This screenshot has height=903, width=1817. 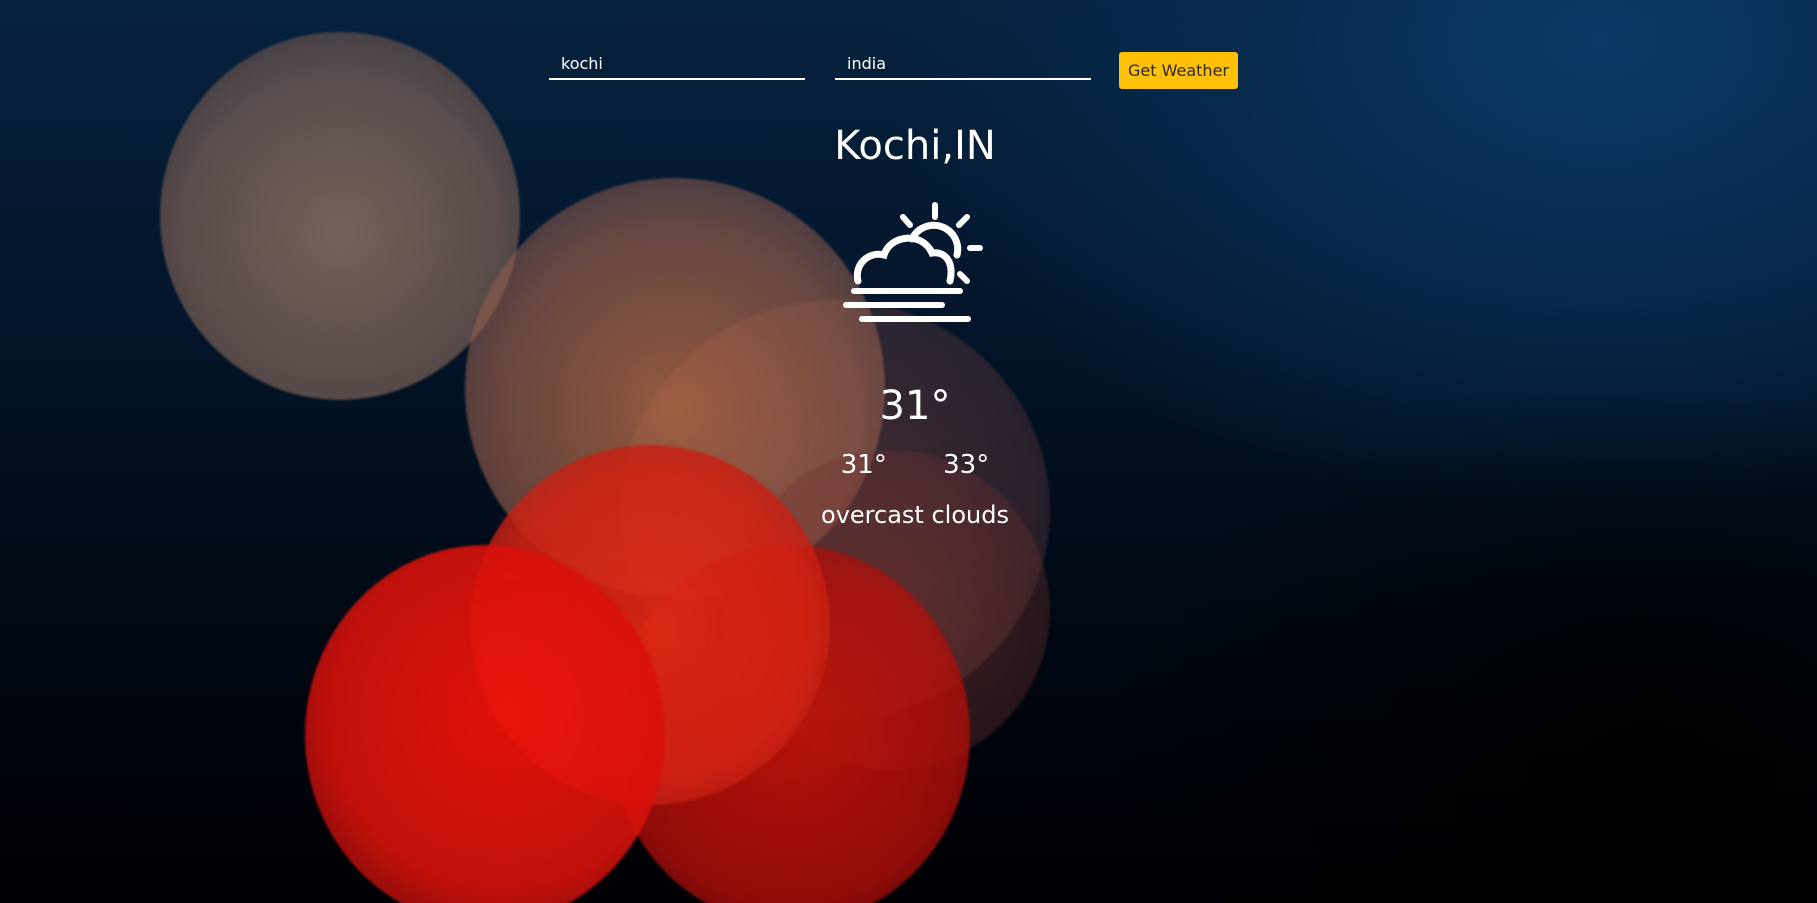 I want to click on current-temperature: 31°, so click(x=915, y=406).